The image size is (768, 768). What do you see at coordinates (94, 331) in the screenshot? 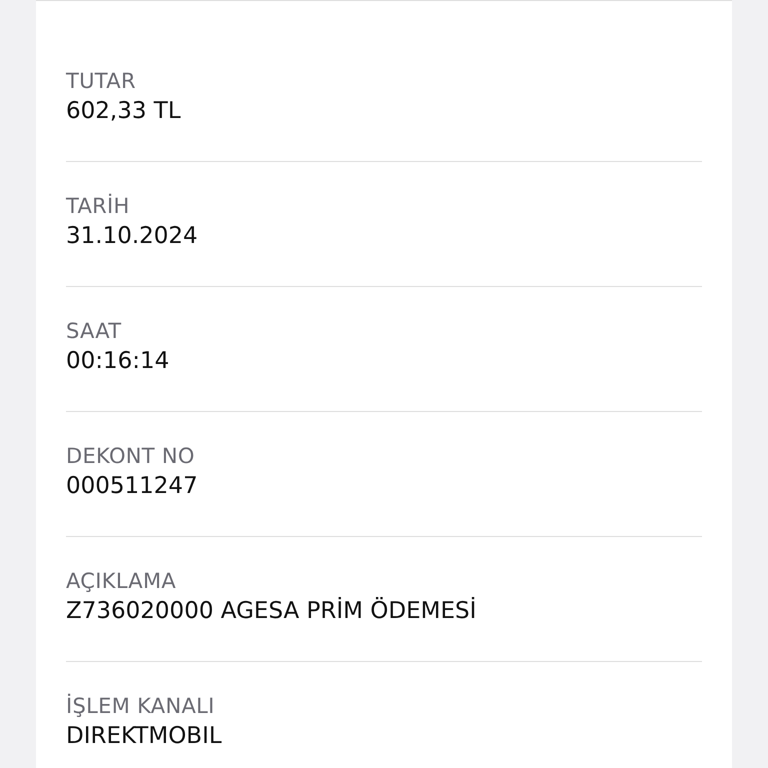
I see `field-label: SAAT` at bounding box center [94, 331].